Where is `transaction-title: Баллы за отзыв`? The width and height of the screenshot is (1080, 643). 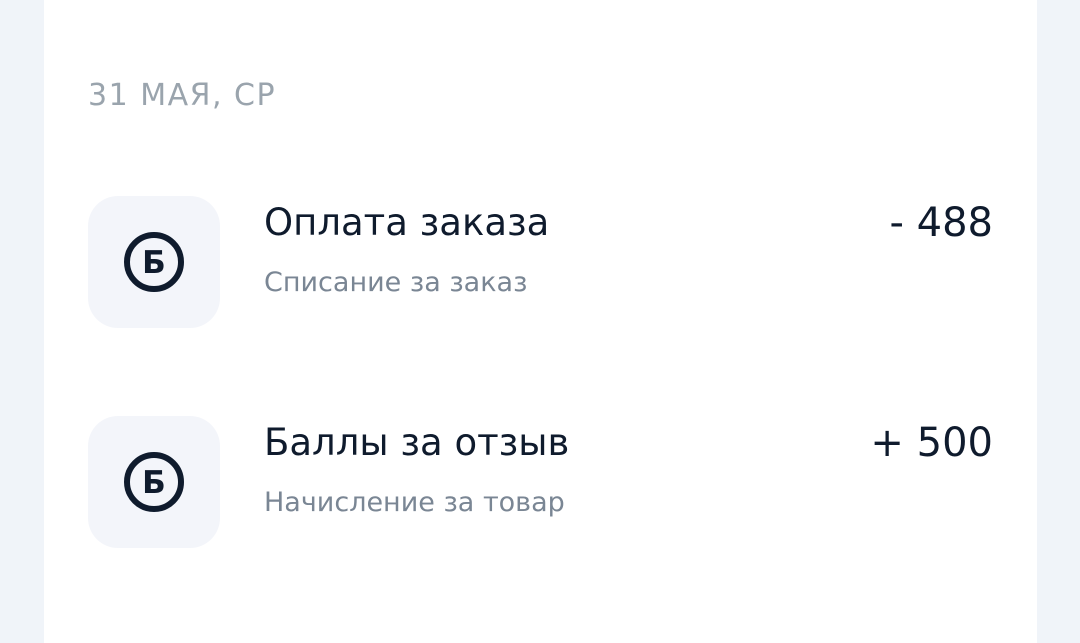 transaction-title: Баллы за отзыв is located at coordinates (417, 442).